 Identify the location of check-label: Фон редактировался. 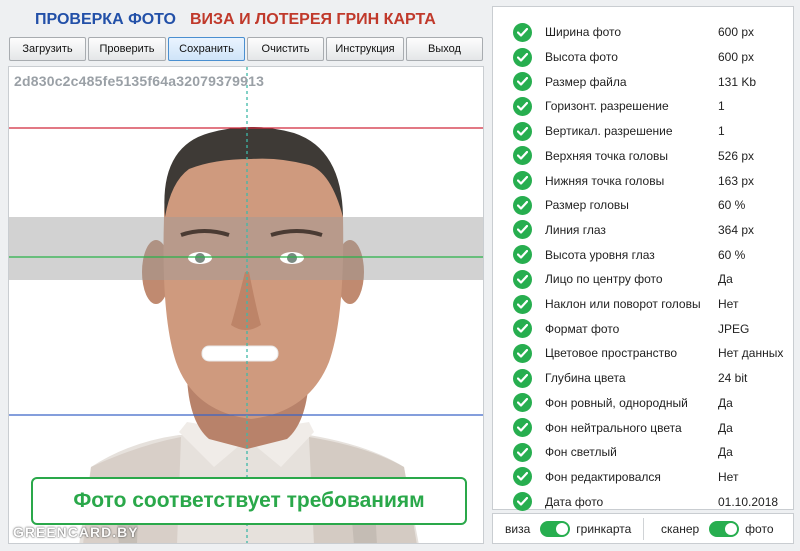
(603, 476).